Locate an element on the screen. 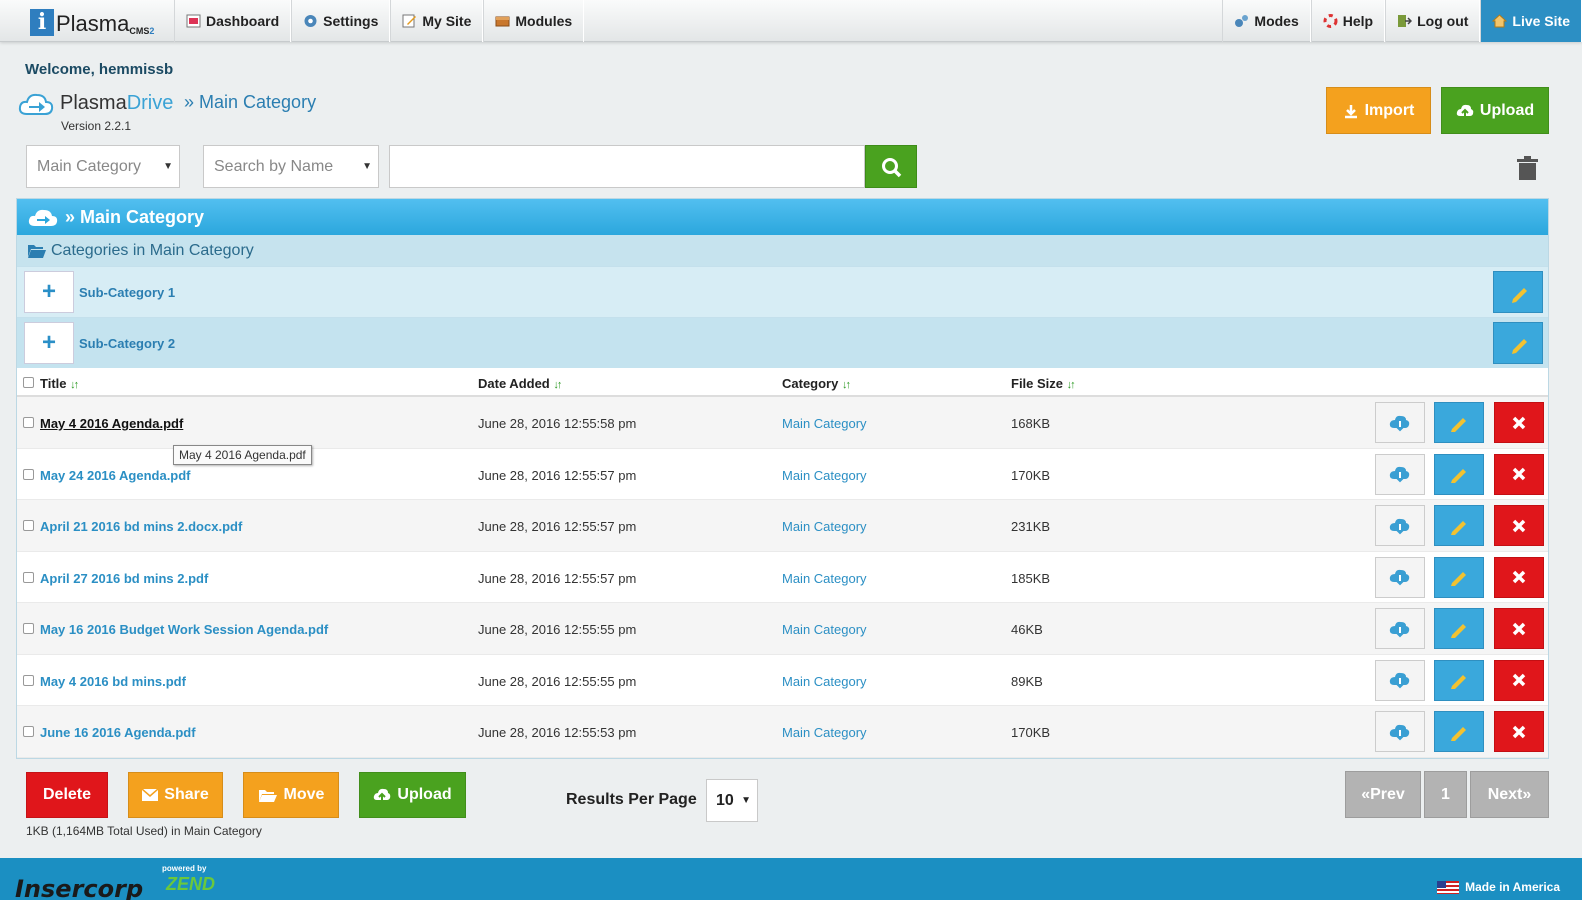 Image resolution: width=1582 pixels, height=900 pixels. page-1-button: 1 is located at coordinates (1445, 794).